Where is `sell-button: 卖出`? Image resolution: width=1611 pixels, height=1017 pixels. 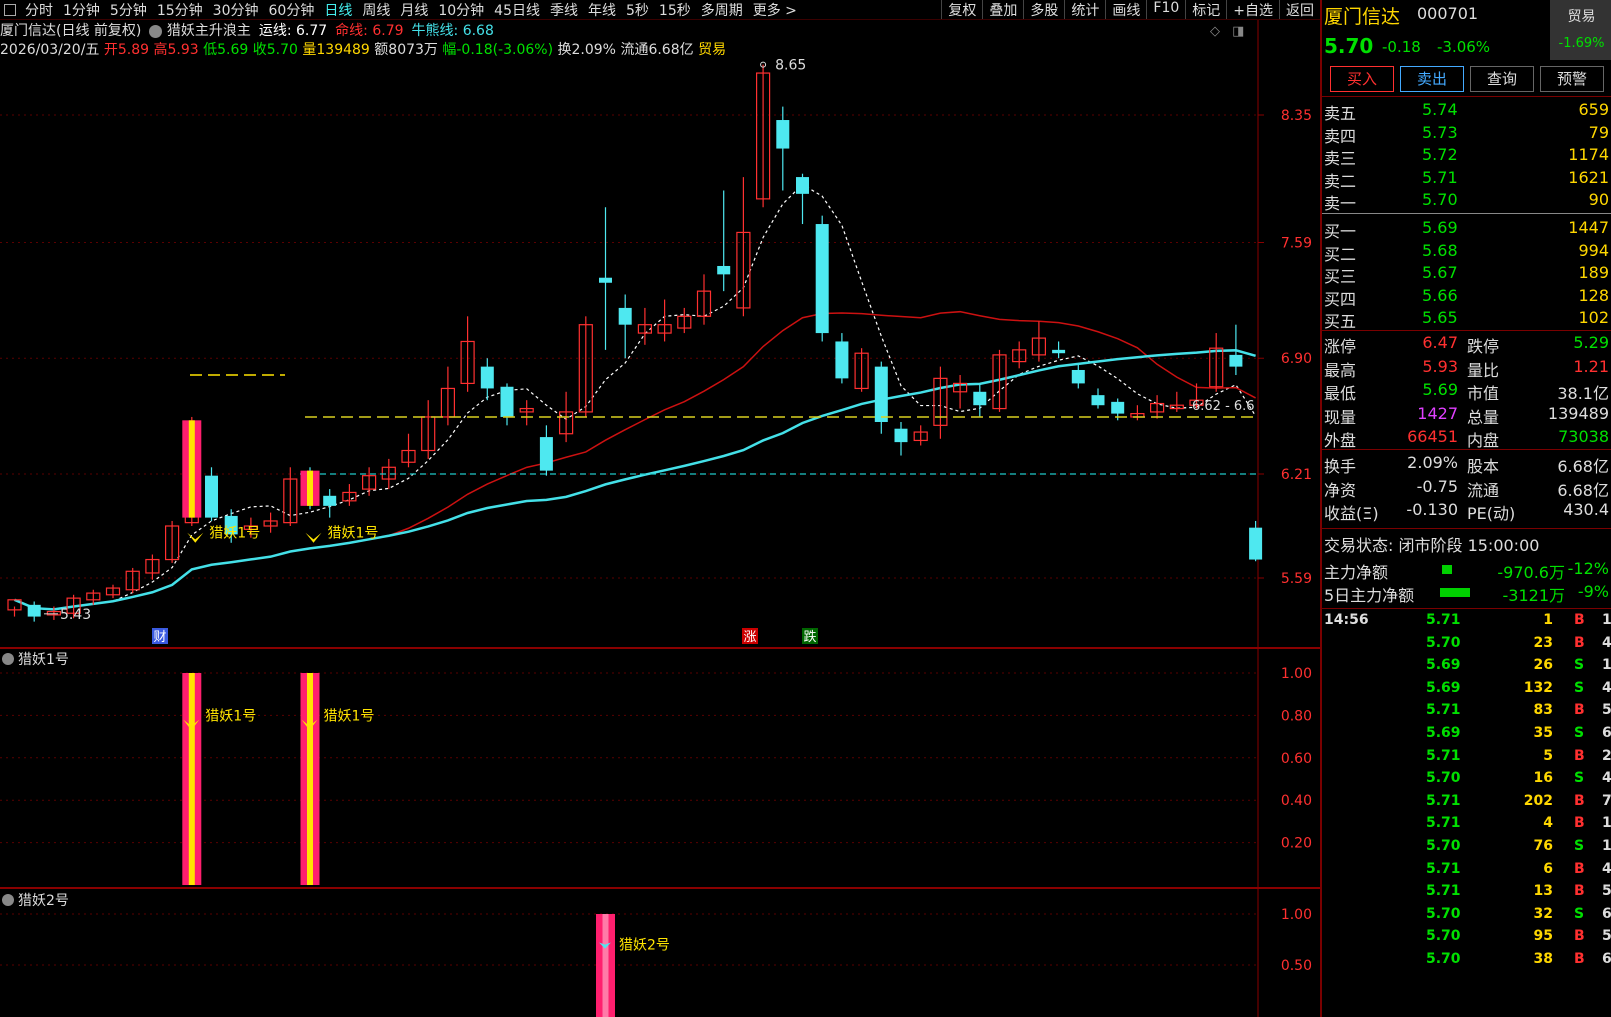 sell-button: 卖出 is located at coordinates (1432, 79).